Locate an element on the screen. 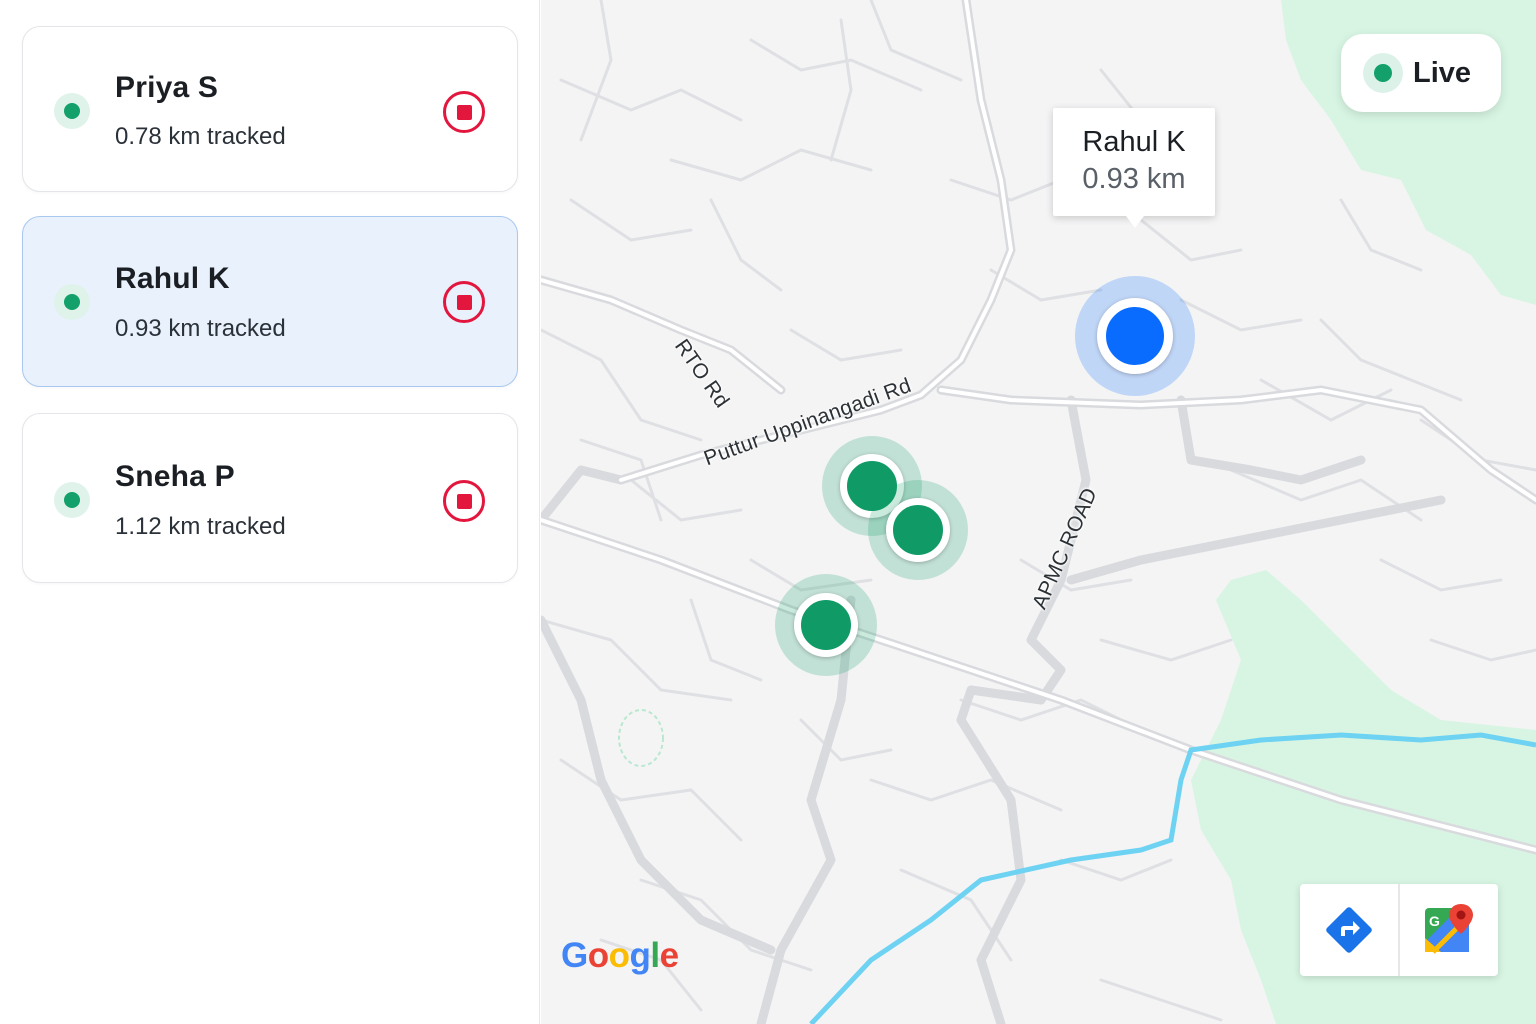 This screenshot has height=1024, width=1536. rider-card-priya: Priya S 0.78 km tracked is located at coordinates (270, 109).